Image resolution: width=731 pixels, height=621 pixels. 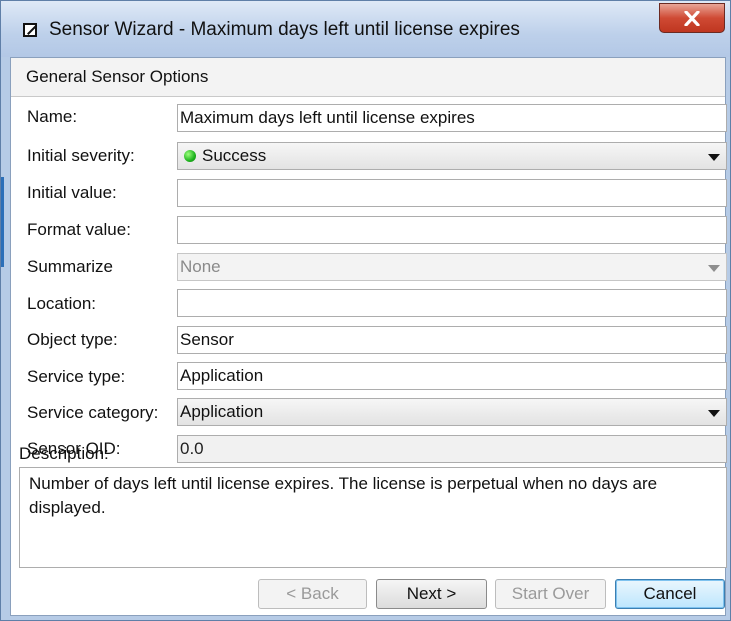 What do you see at coordinates (452, 449) in the screenshot?
I see `sensor-oid-field: 0.0` at bounding box center [452, 449].